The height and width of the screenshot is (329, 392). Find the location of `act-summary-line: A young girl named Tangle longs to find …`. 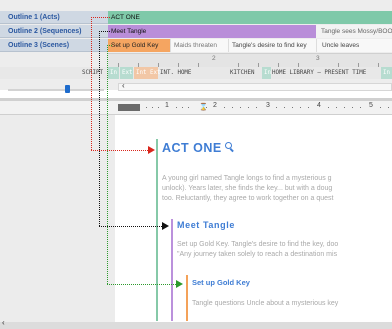

act-summary-line: A young girl named Tangle longs to find … is located at coordinates (247, 178).